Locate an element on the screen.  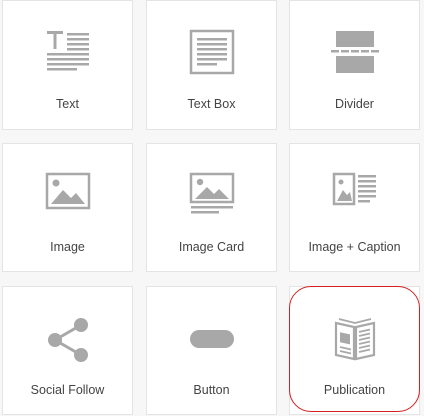
block-divider: Divider is located at coordinates (354, 65).